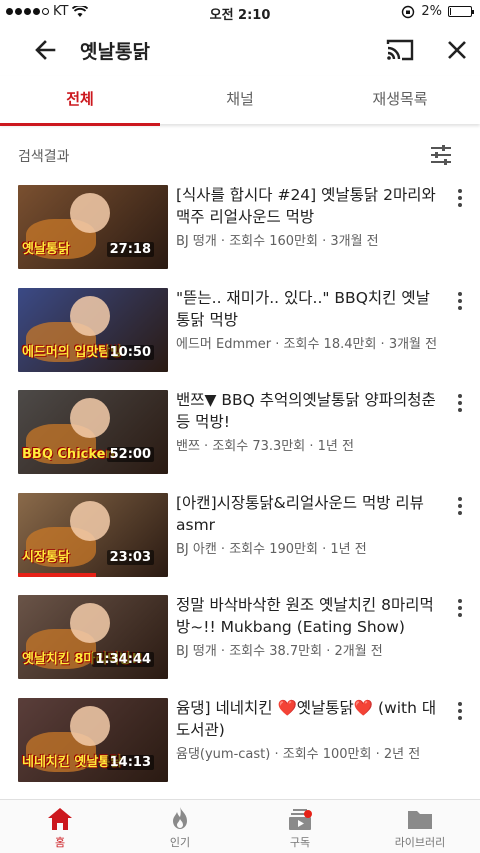  Describe the element at coordinates (130, 454) in the screenshot. I see `video-duration: 52:00` at that location.